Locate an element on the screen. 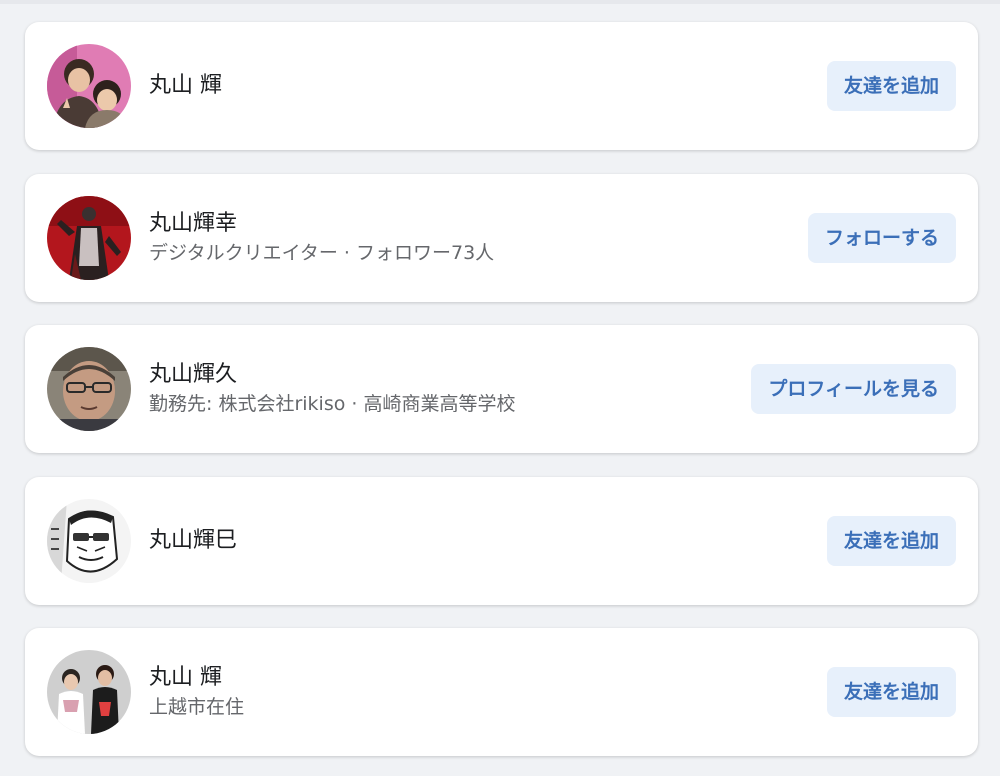 The width and height of the screenshot is (1000, 776). profile-photo-two-people-icon is located at coordinates (89, 692).